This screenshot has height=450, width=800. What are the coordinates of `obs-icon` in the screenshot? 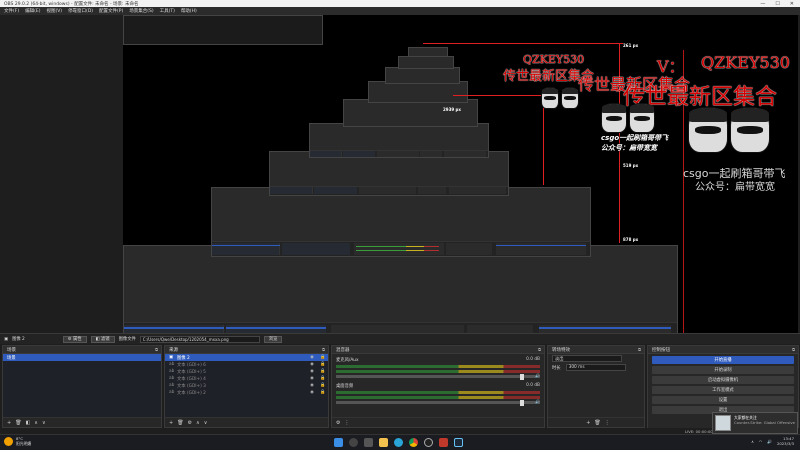 It's located at (428, 442).